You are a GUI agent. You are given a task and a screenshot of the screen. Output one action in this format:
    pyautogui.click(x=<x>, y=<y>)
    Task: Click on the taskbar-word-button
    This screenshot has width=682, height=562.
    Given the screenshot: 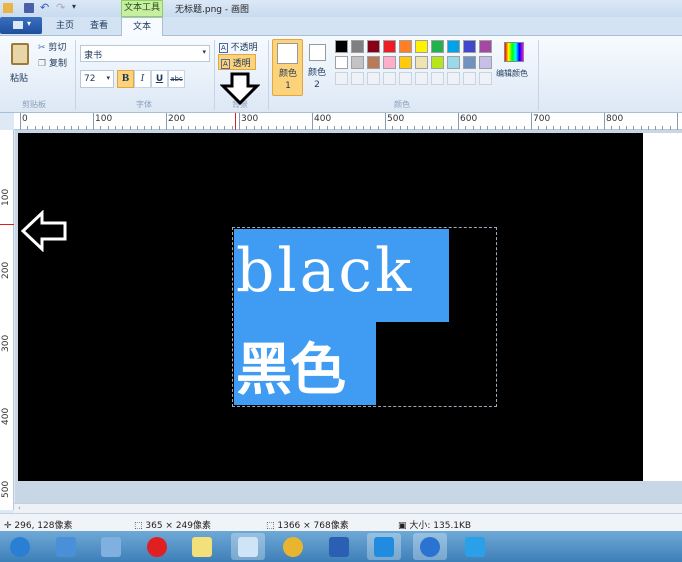 What is the action you would take?
    pyautogui.click(x=339, y=546)
    